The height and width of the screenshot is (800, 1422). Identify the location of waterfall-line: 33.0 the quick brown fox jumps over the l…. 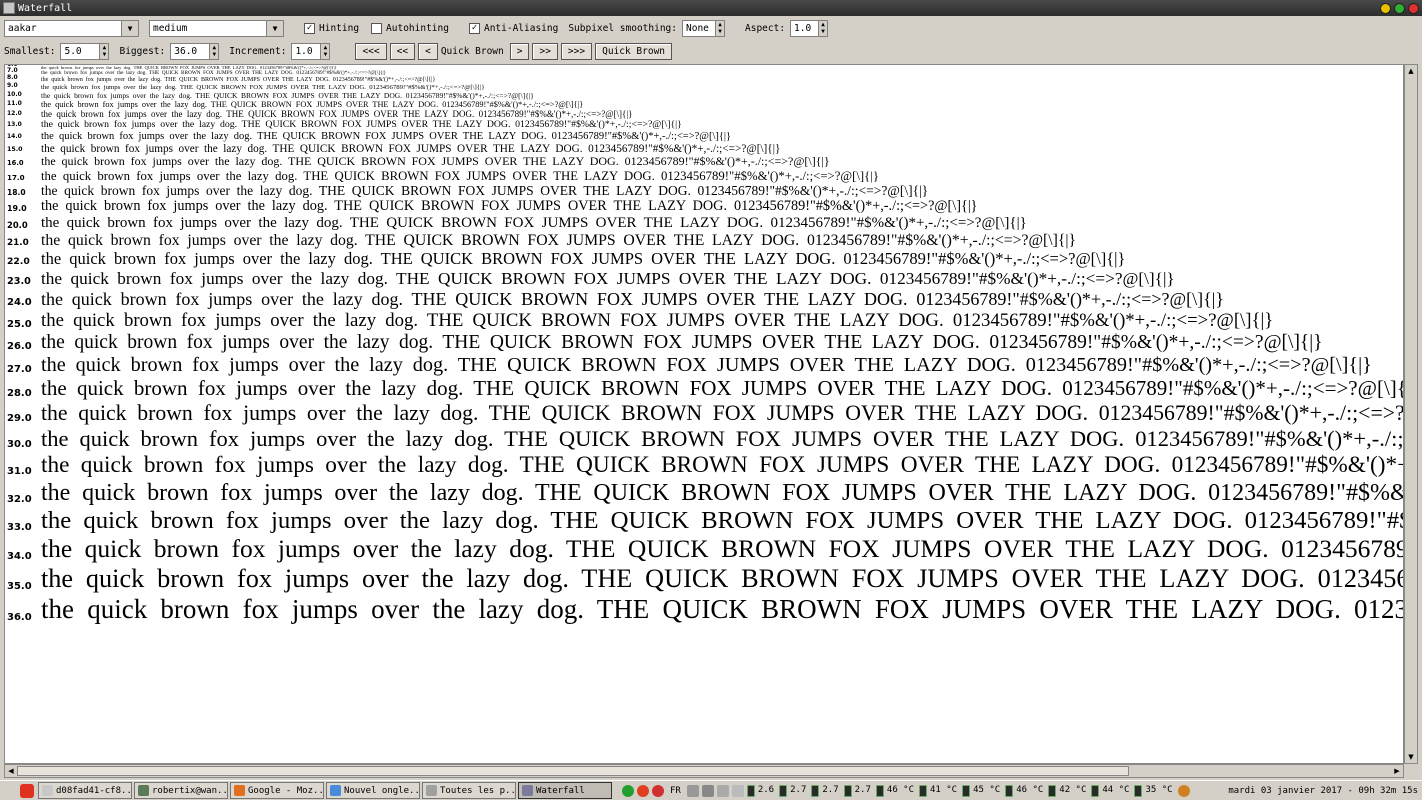
(704, 521).